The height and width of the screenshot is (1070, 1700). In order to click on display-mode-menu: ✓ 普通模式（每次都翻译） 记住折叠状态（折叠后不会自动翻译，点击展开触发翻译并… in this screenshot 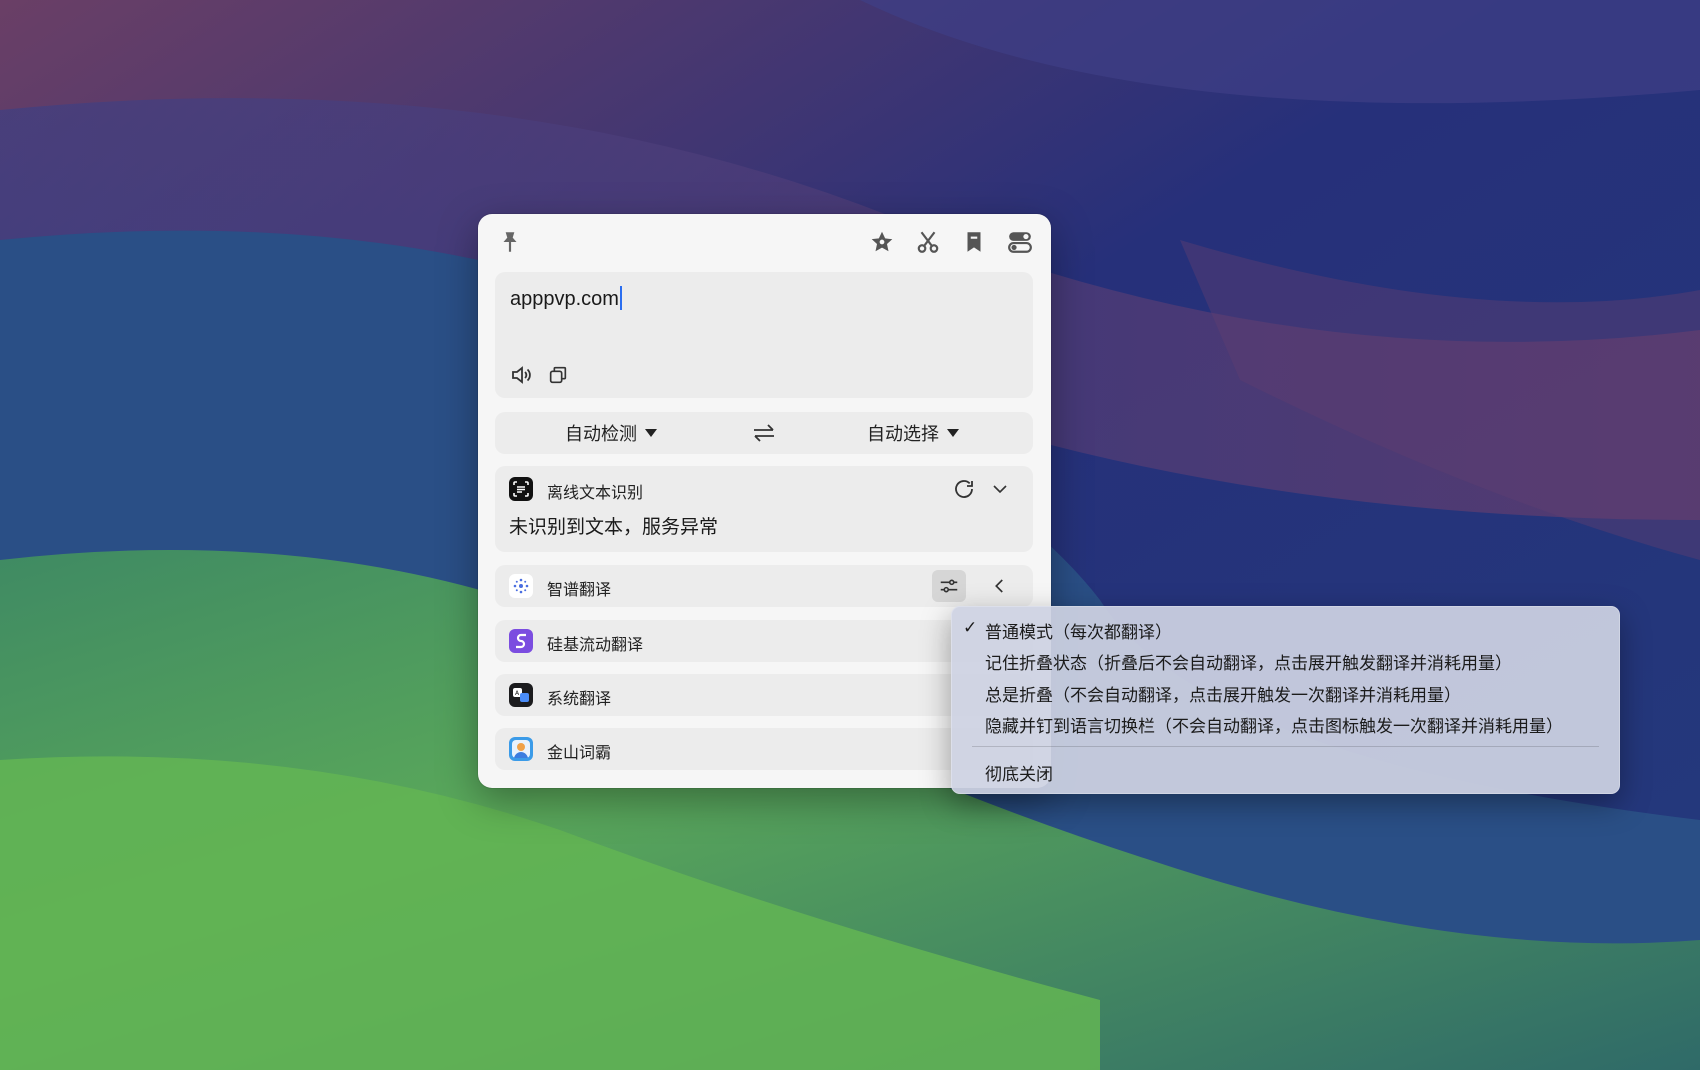, I will do `click(1285, 700)`.